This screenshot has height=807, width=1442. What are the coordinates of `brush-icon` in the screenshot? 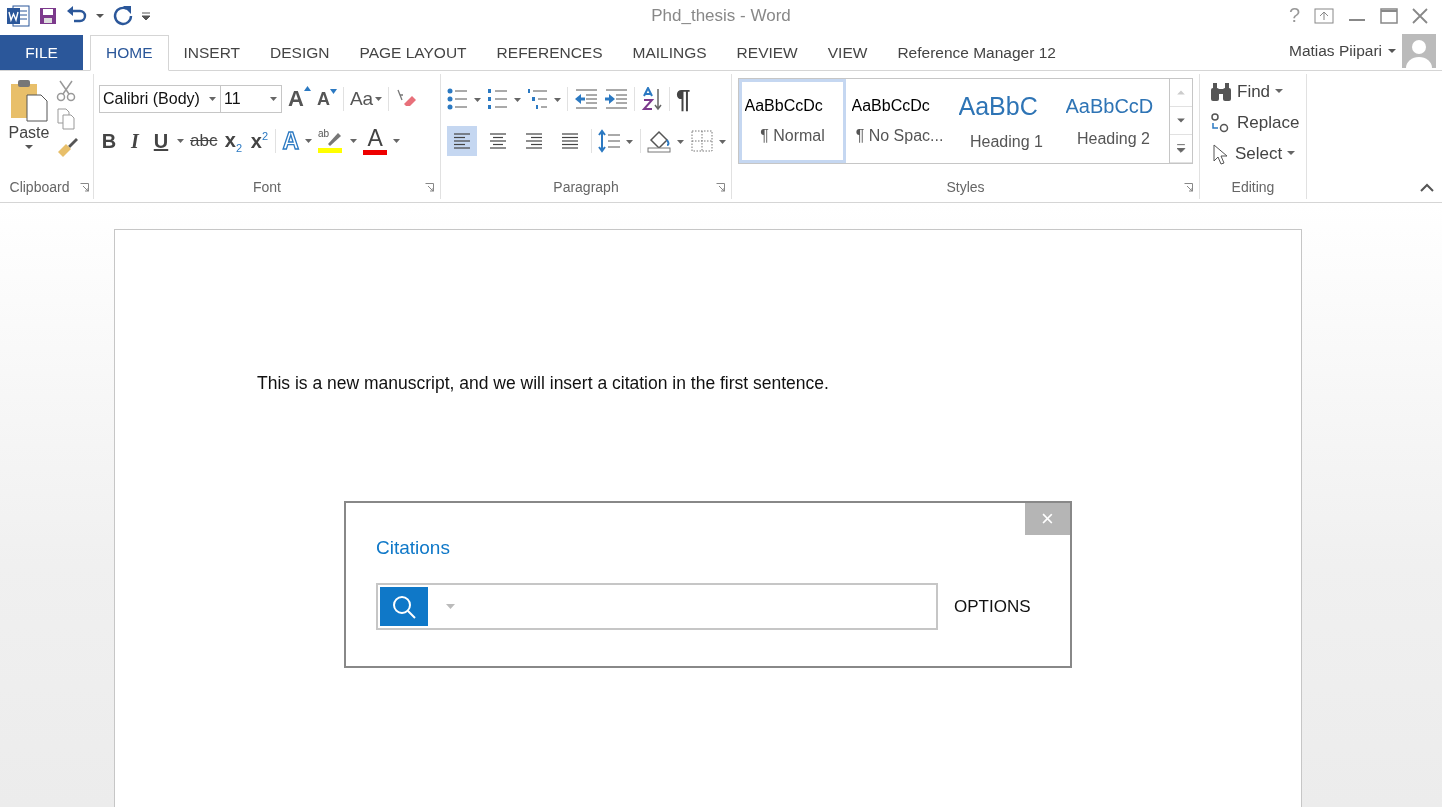 It's located at (67, 147).